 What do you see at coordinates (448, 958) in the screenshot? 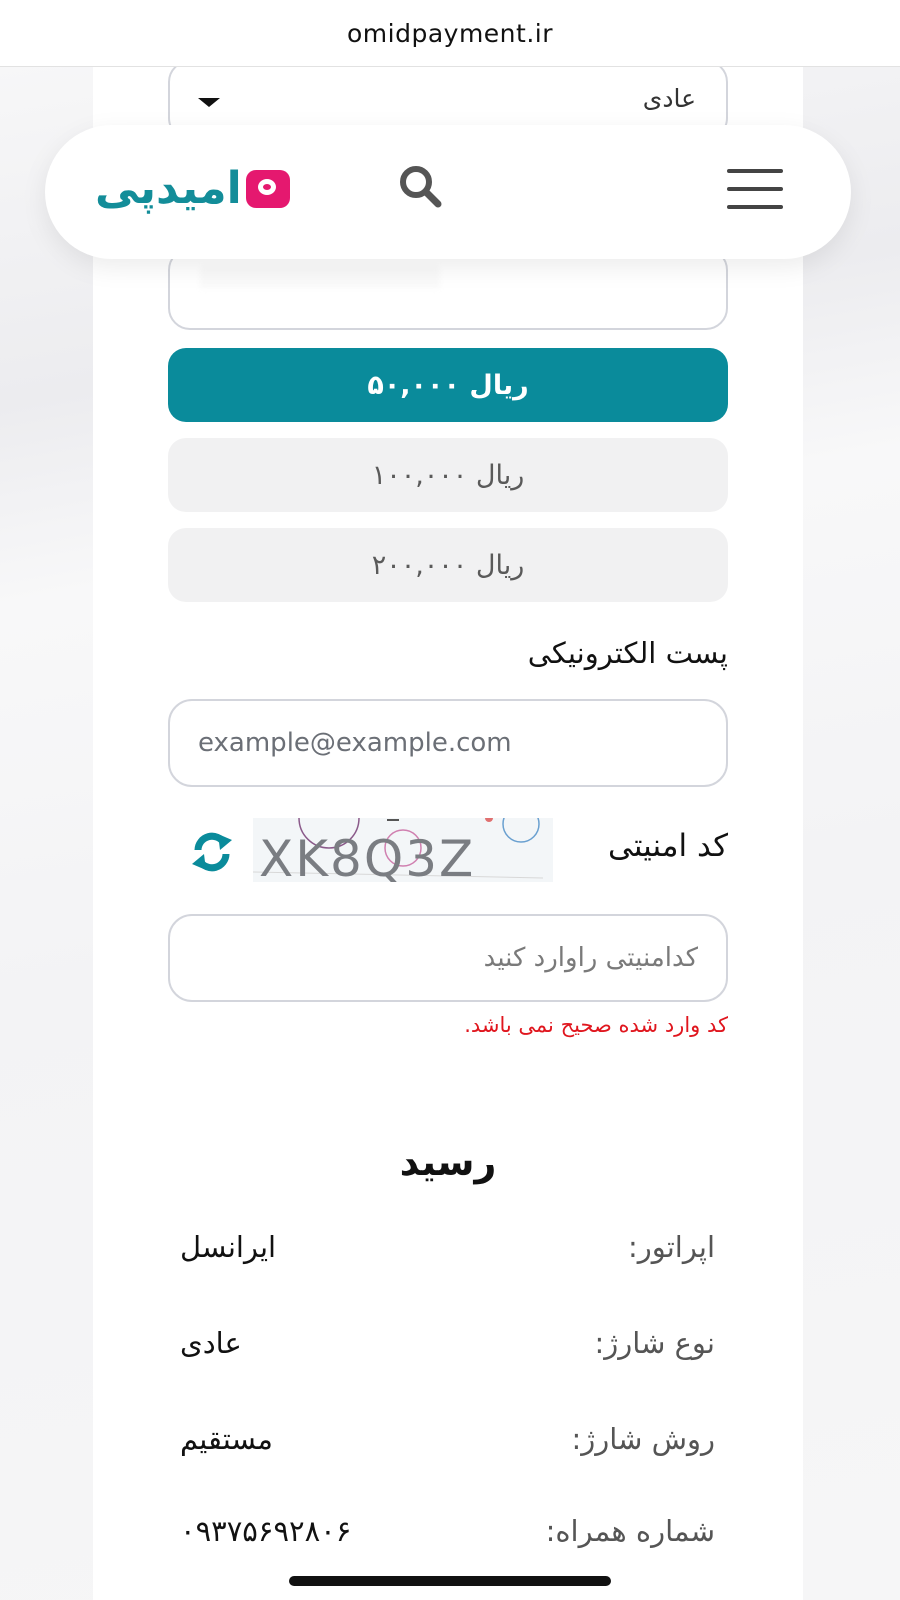
I see `captcha-input` at bounding box center [448, 958].